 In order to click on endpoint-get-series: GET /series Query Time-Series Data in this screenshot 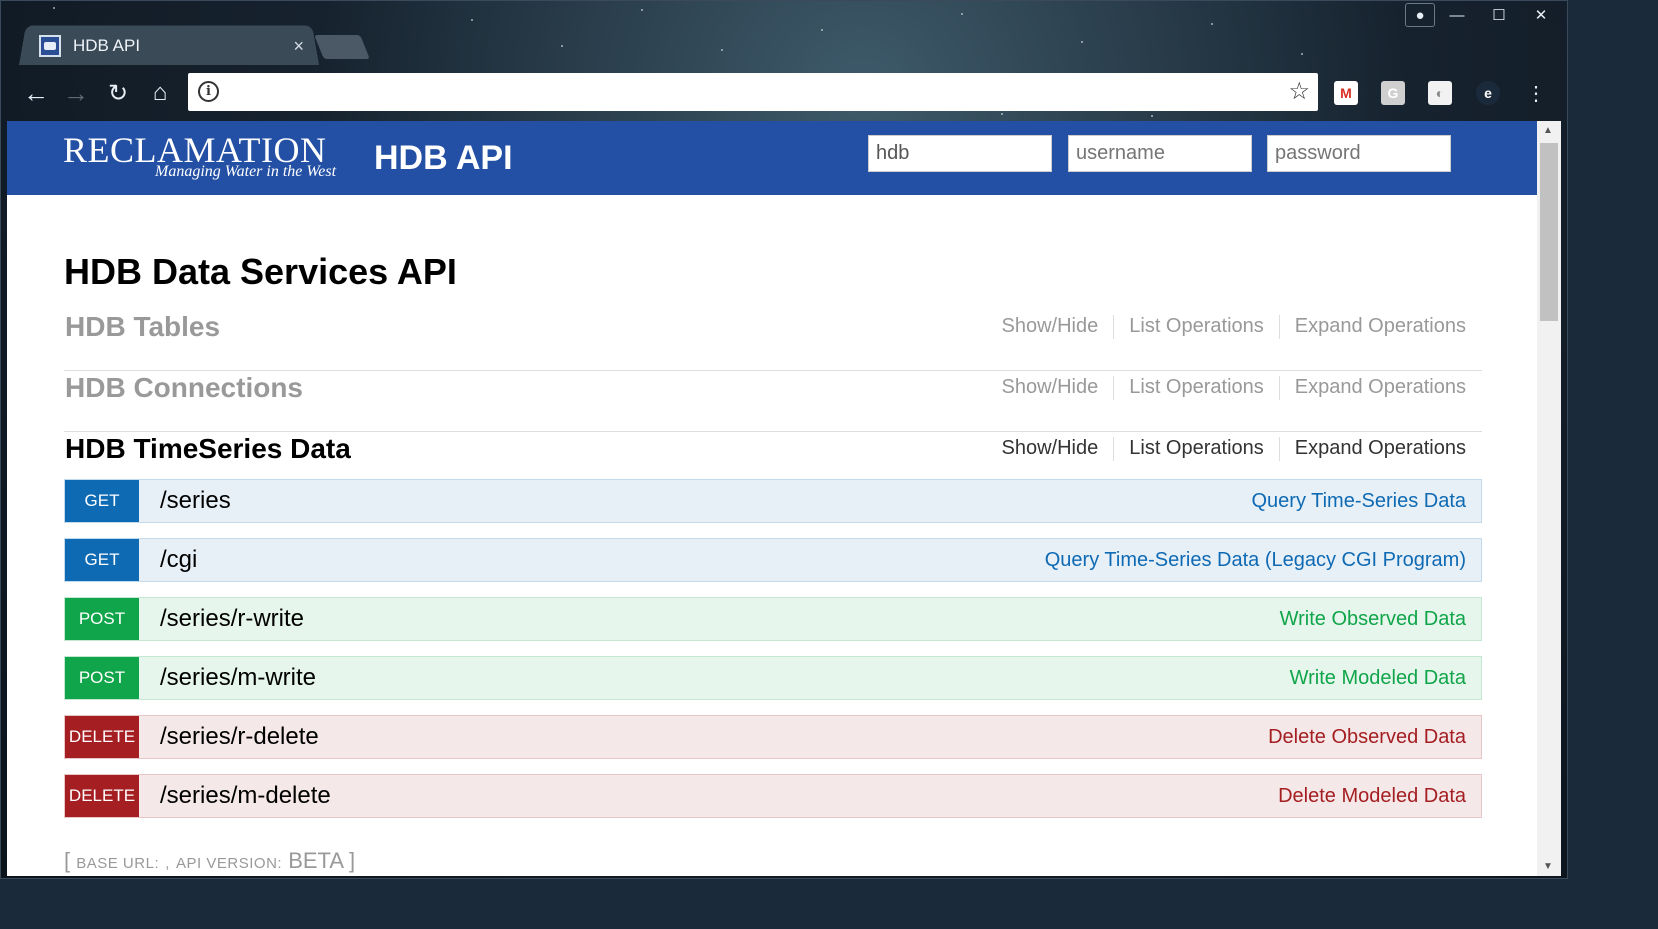, I will do `click(773, 501)`.